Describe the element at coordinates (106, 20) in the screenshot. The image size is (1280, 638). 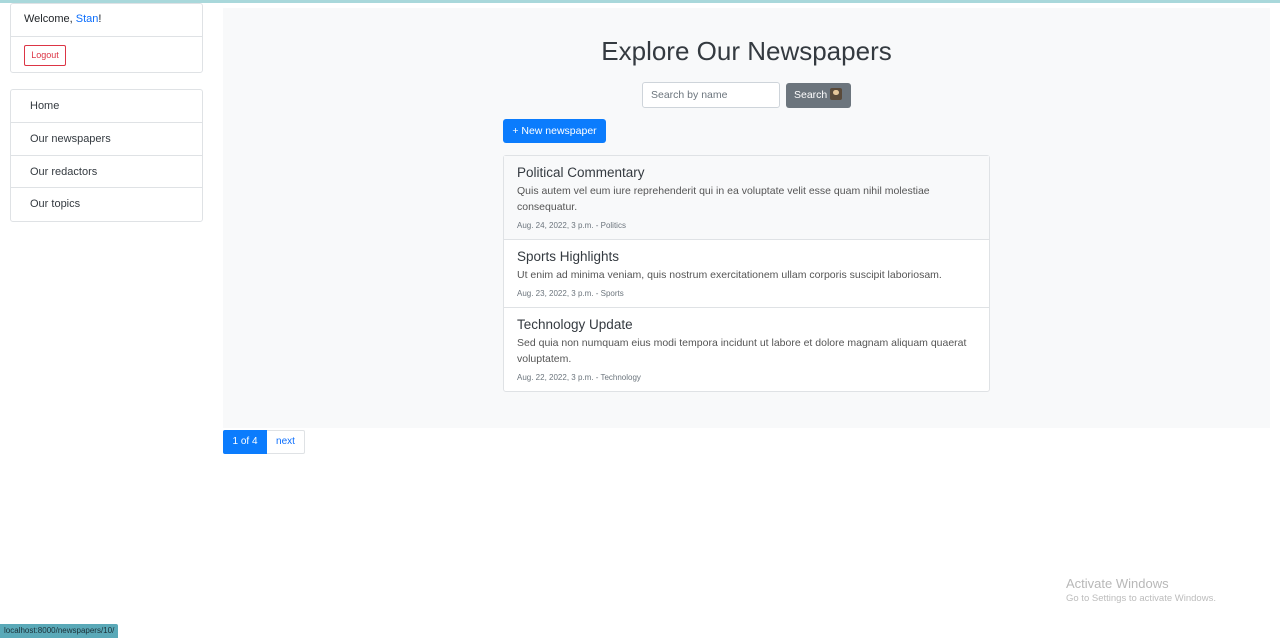
I see `welcome-text: Welcome, Stan!` at that location.